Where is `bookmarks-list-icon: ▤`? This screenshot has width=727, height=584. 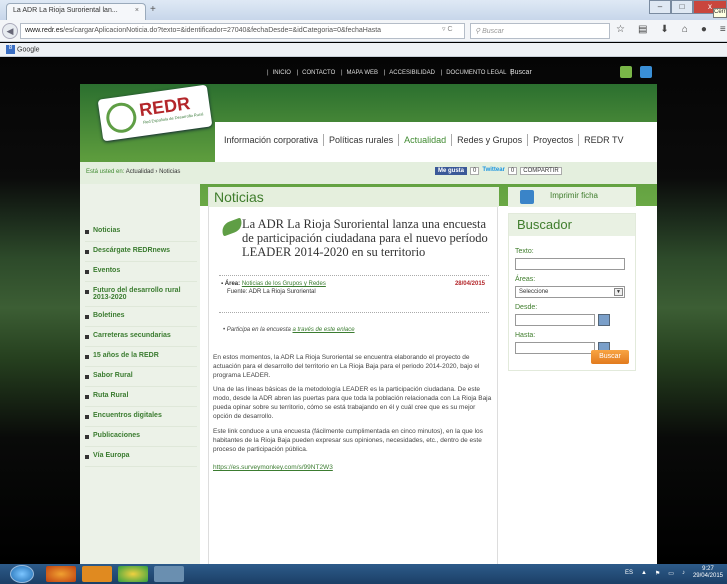
bookmarks-list-icon: ▤ is located at coordinates (642, 29).